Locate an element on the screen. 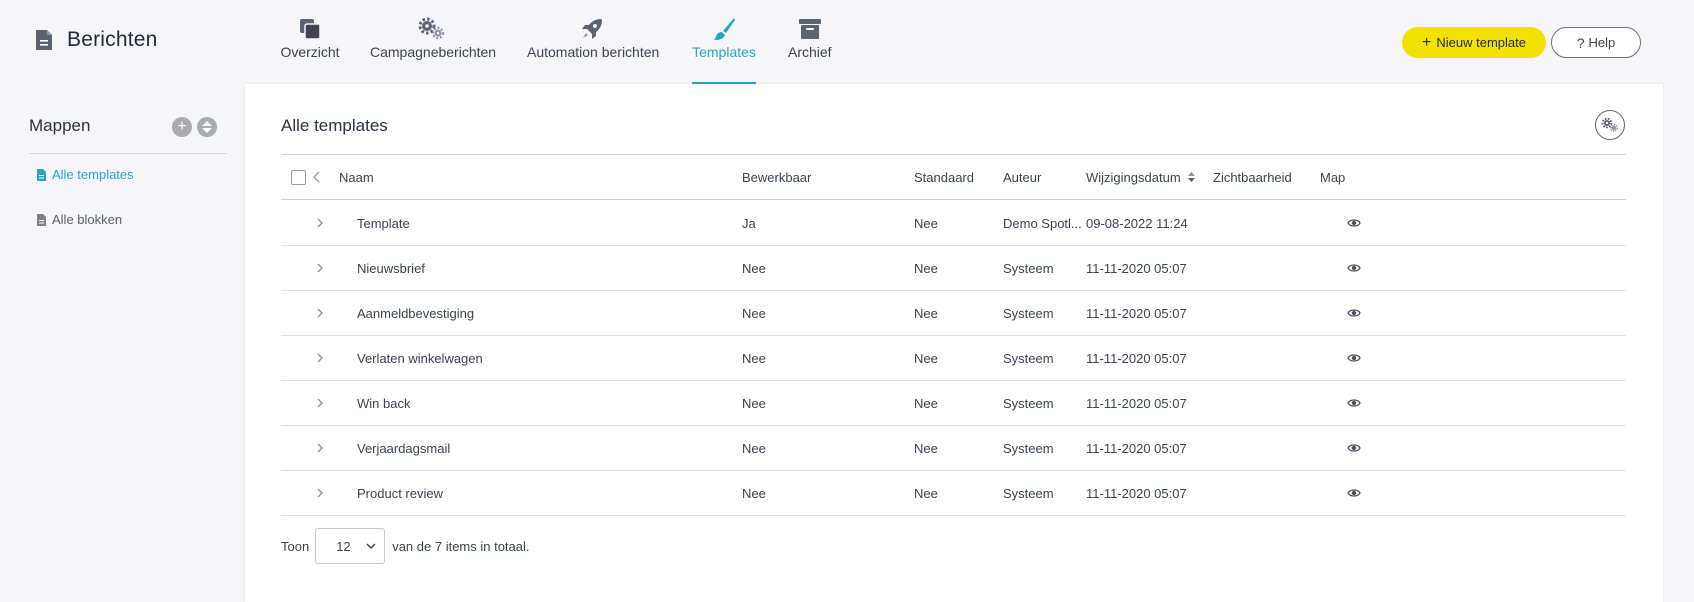  tab-templates: Templates is located at coordinates (724, 42).